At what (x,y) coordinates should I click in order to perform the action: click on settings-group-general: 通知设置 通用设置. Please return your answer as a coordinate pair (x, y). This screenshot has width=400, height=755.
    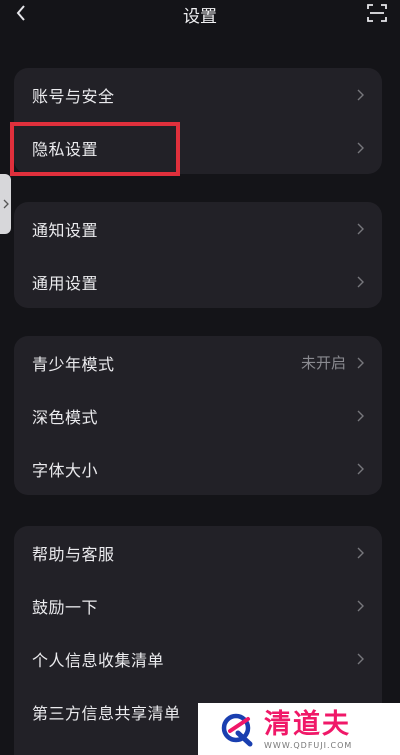
    Looking at the image, I should click on (198, 255).